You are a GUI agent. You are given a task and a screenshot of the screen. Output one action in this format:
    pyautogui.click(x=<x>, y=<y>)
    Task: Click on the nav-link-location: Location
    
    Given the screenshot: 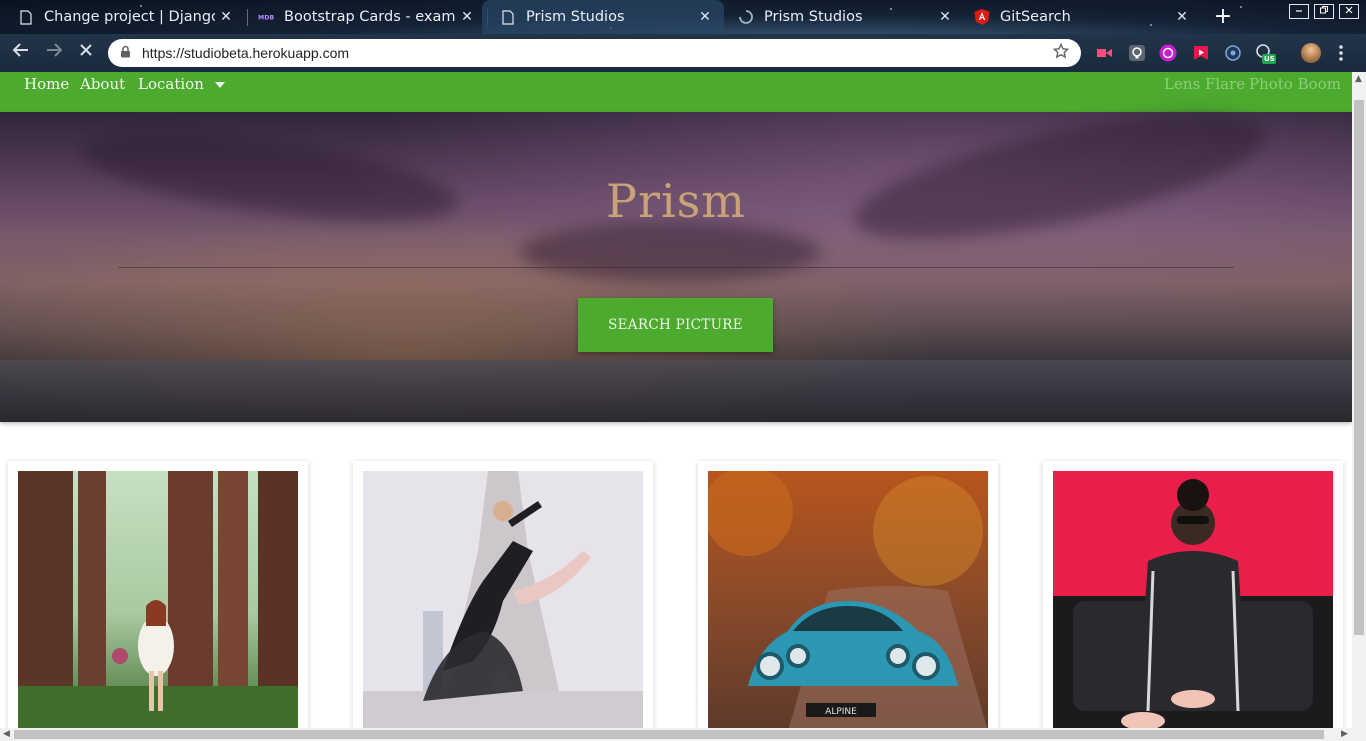 What is the action you would take?
    pyautogui.click(x=181, y=84)
    